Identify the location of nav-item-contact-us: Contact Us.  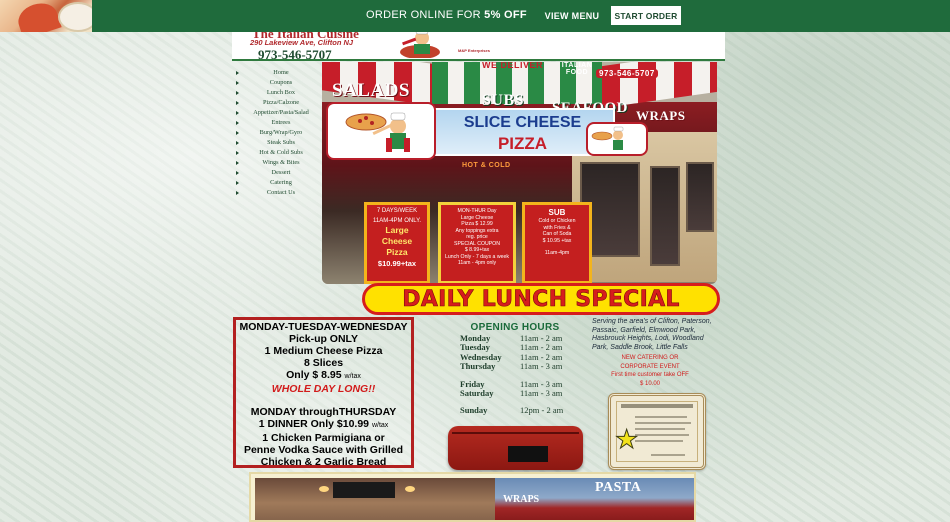
(278, 193).